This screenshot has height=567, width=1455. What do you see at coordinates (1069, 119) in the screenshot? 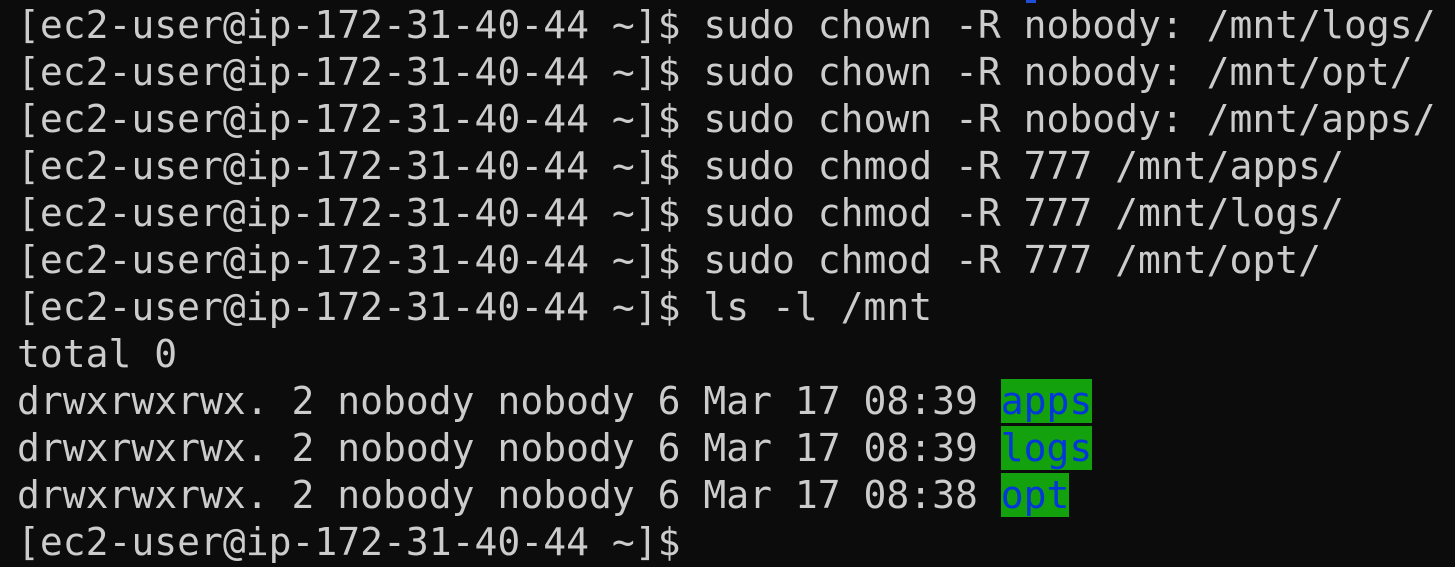
I see `command-text: sudo chown -R nobody: /mnt/apps/` at bounding box center [1069, 119].